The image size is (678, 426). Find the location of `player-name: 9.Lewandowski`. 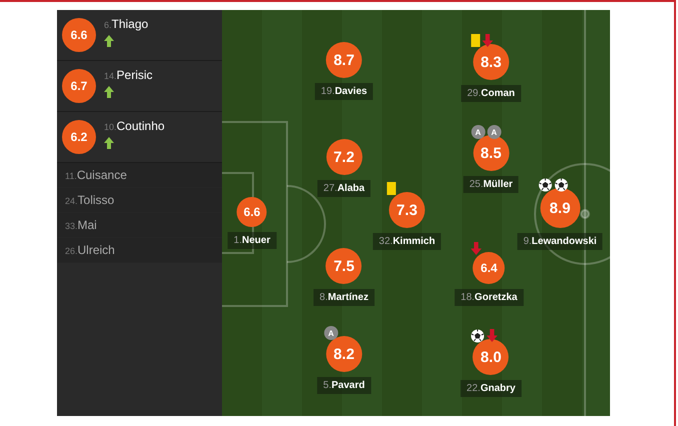

player-name: 9.Lewandowski is located at coordinates (560, 241).